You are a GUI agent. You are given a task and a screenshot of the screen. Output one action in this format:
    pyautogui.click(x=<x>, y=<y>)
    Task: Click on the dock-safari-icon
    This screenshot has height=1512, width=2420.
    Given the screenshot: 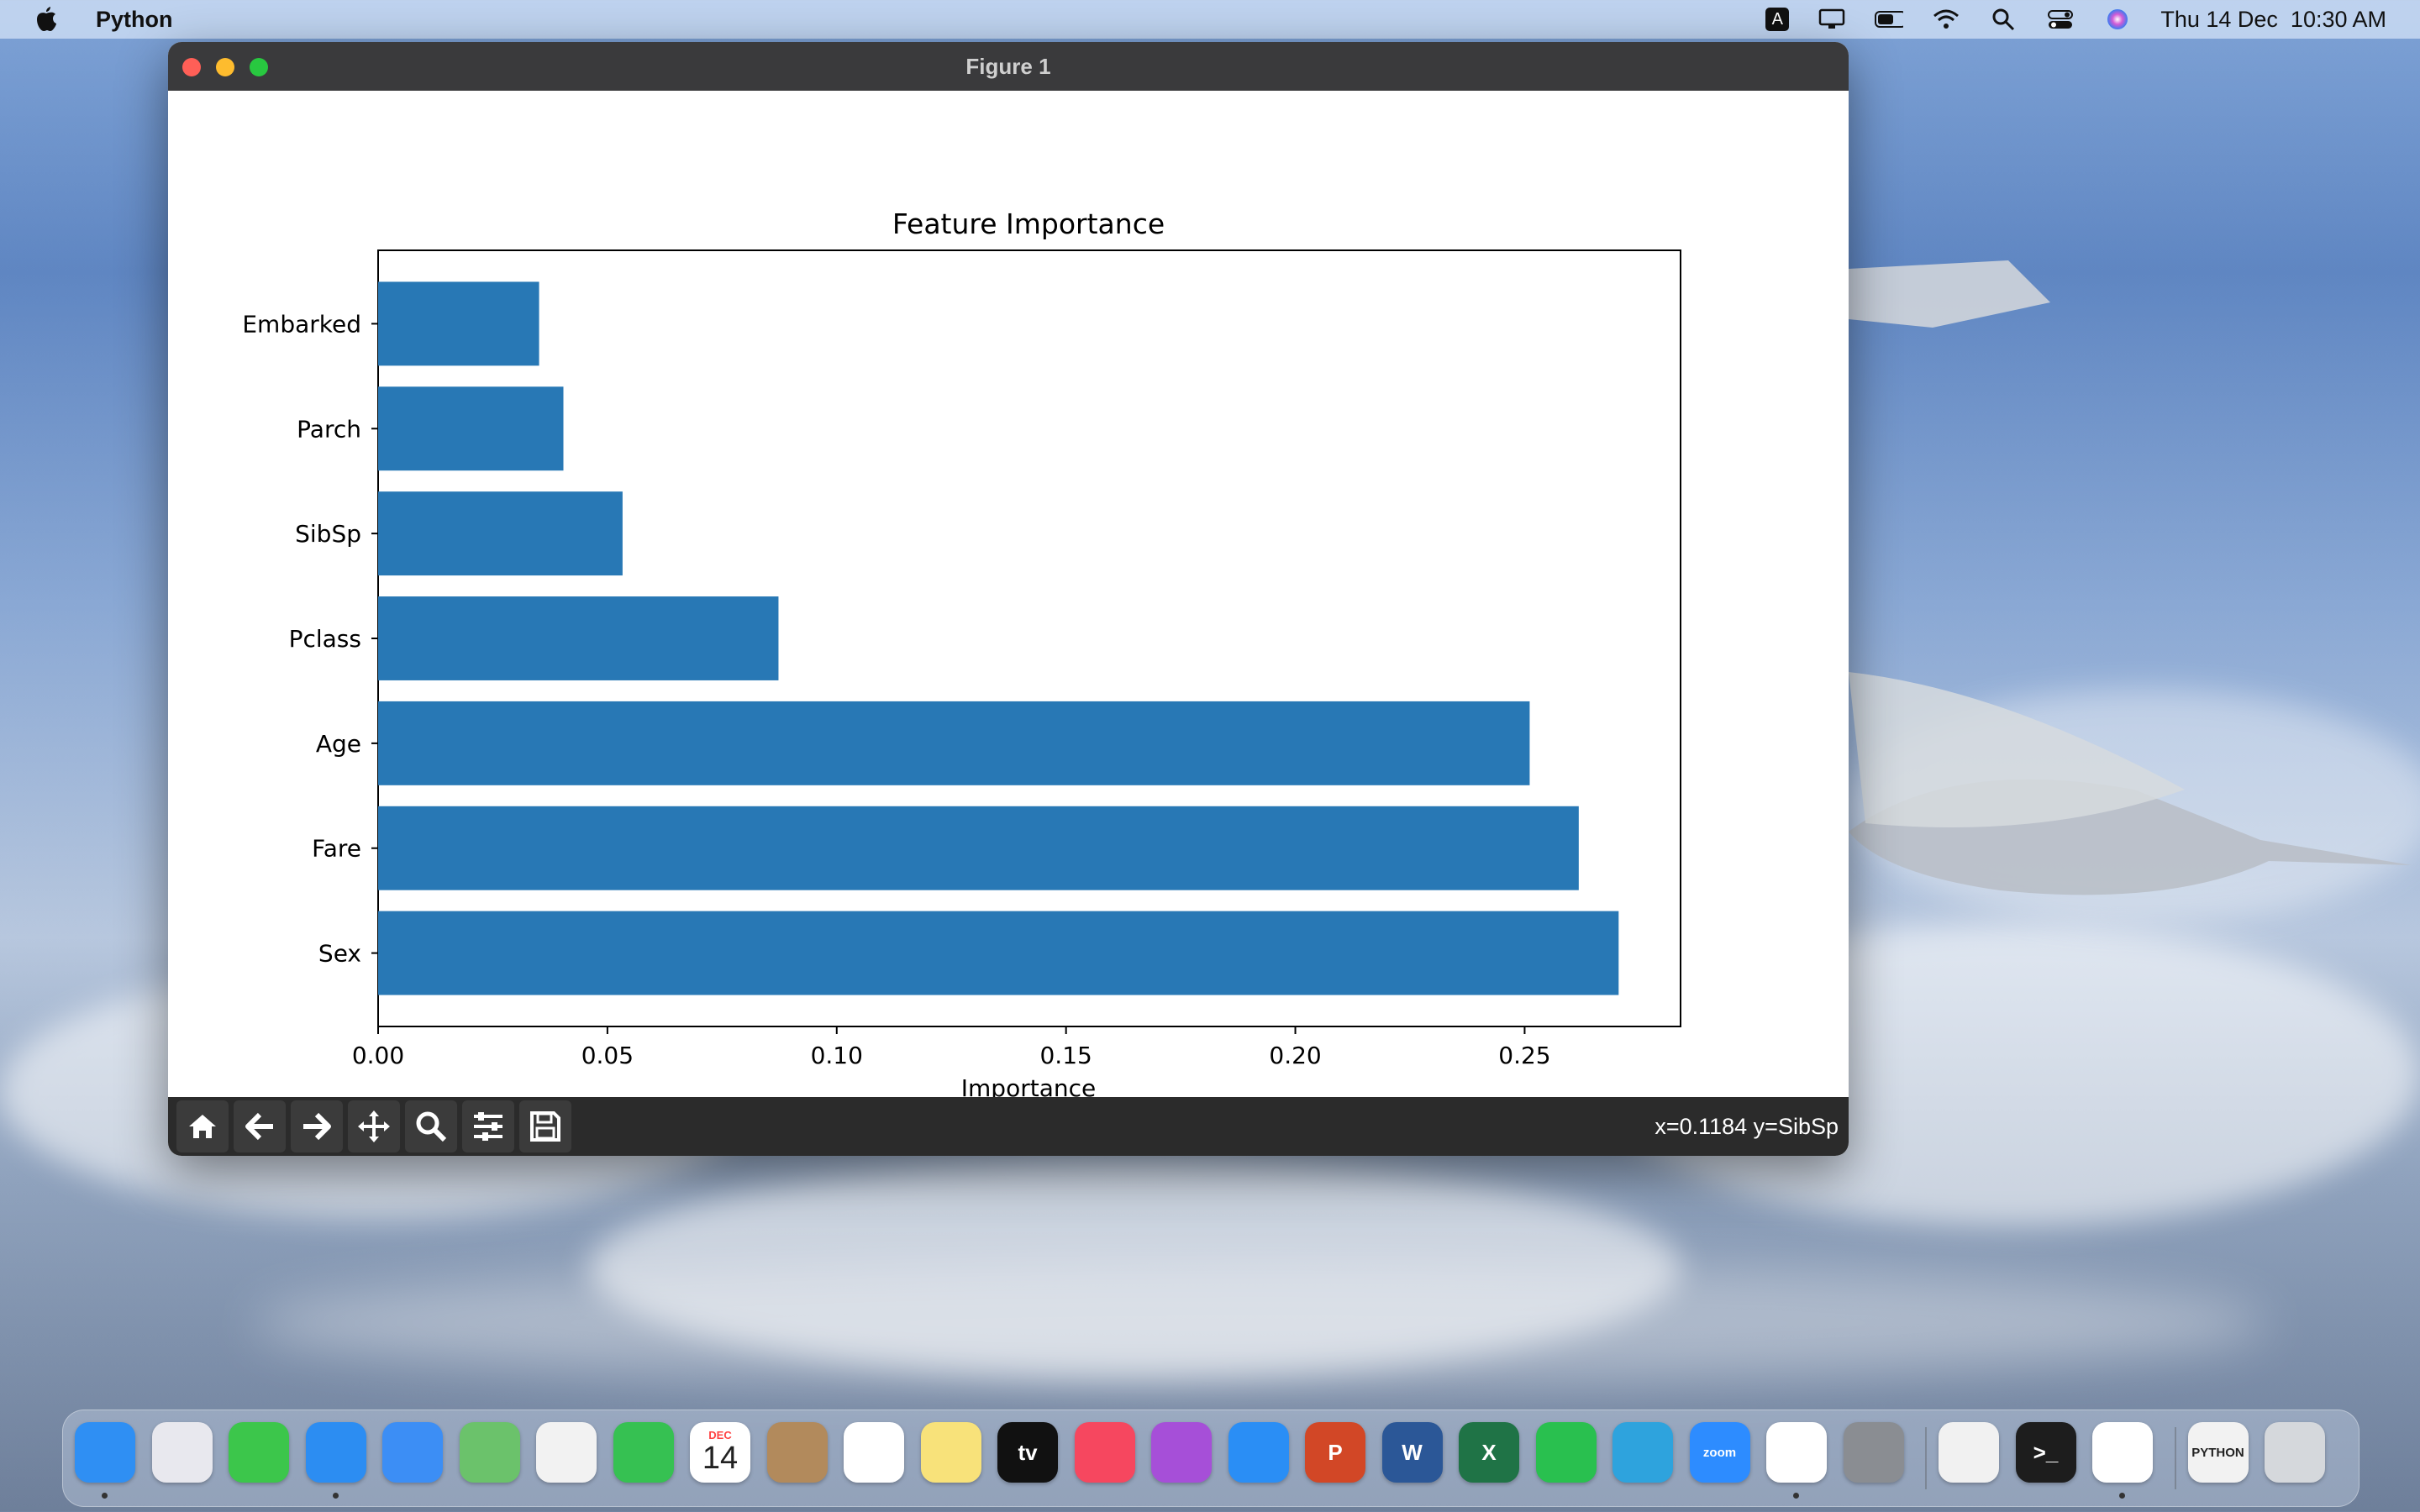 What is the action you would take?
    pyautogui.click(x=336, y=1452)
    